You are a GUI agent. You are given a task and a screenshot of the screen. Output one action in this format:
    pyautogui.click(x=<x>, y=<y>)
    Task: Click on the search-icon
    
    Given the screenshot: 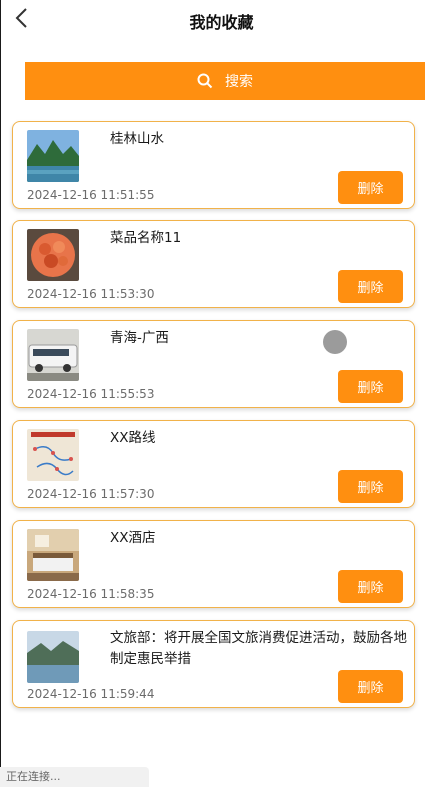 What is the action you would take?
    pyautogui.click(x=205, y=81)
    